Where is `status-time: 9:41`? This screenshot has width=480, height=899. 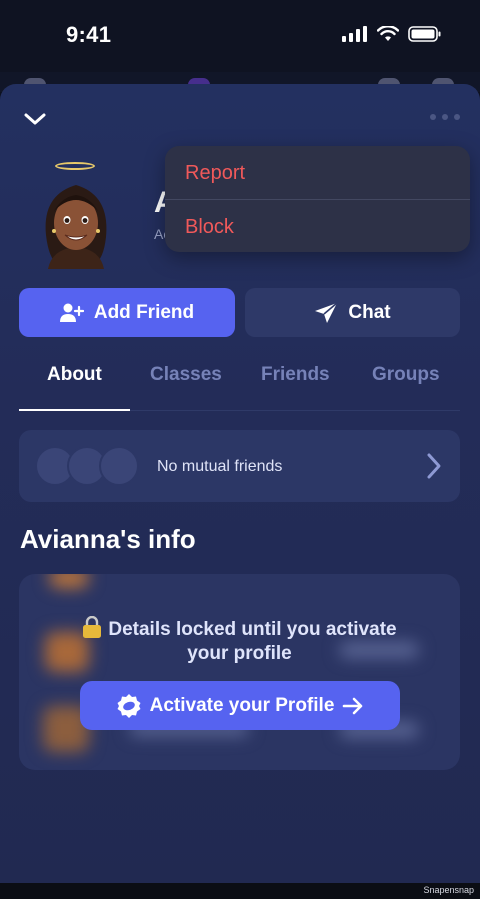
status-time: 9:41 is located at coordinates (89, 34).